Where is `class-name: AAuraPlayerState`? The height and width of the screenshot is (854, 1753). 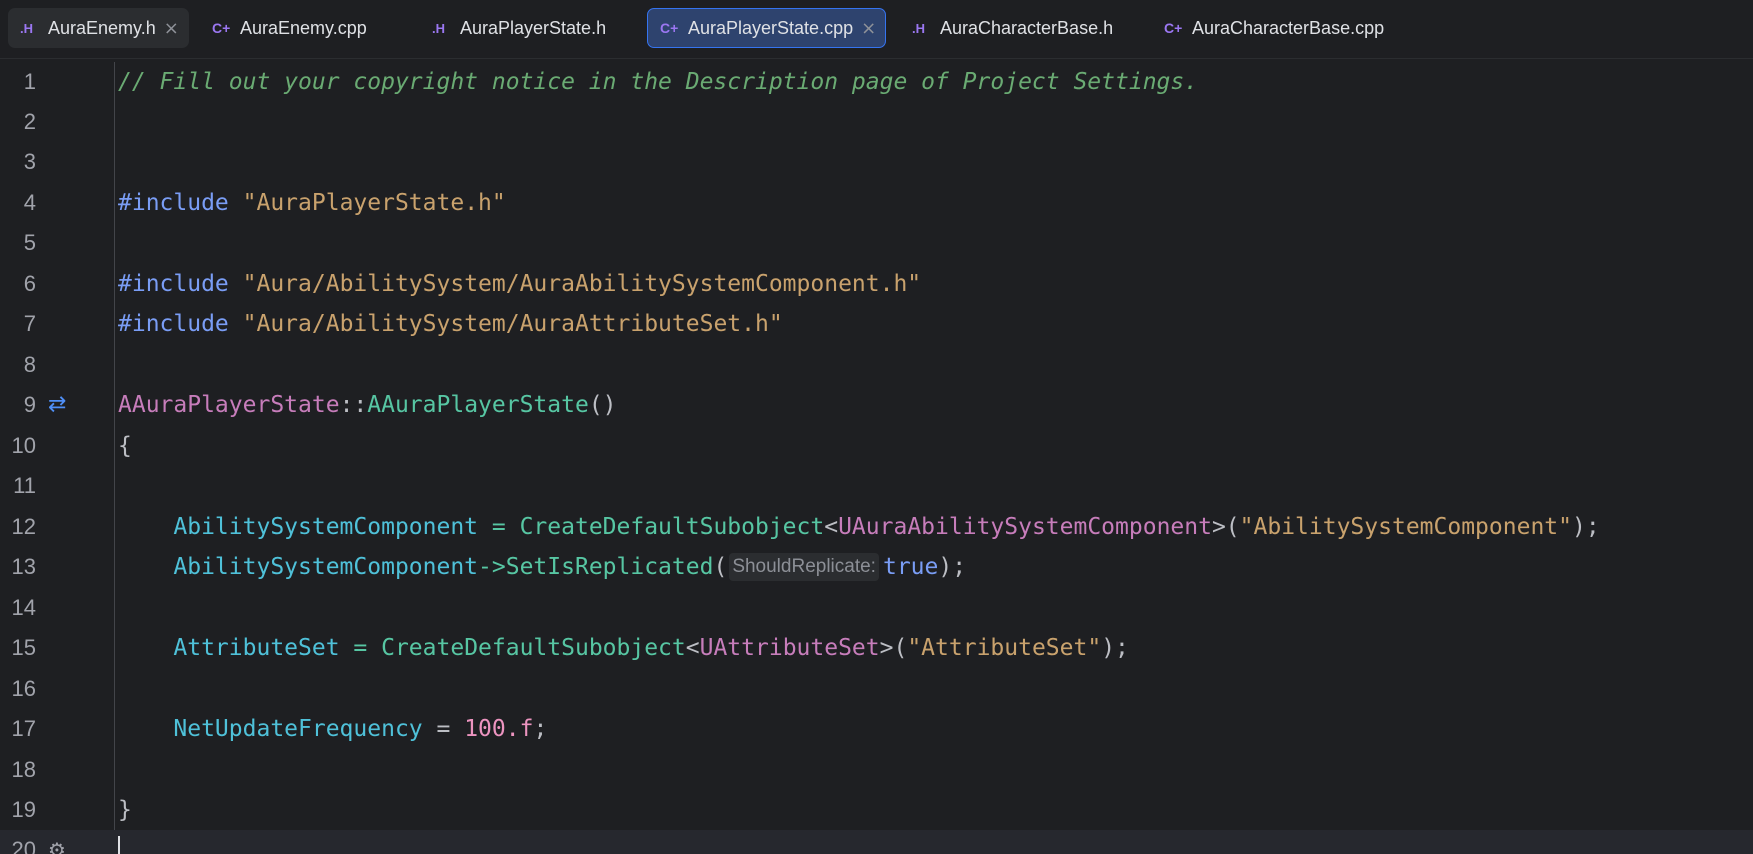
class-name: AAuraPlayerState is located at coordinates (229, 405).